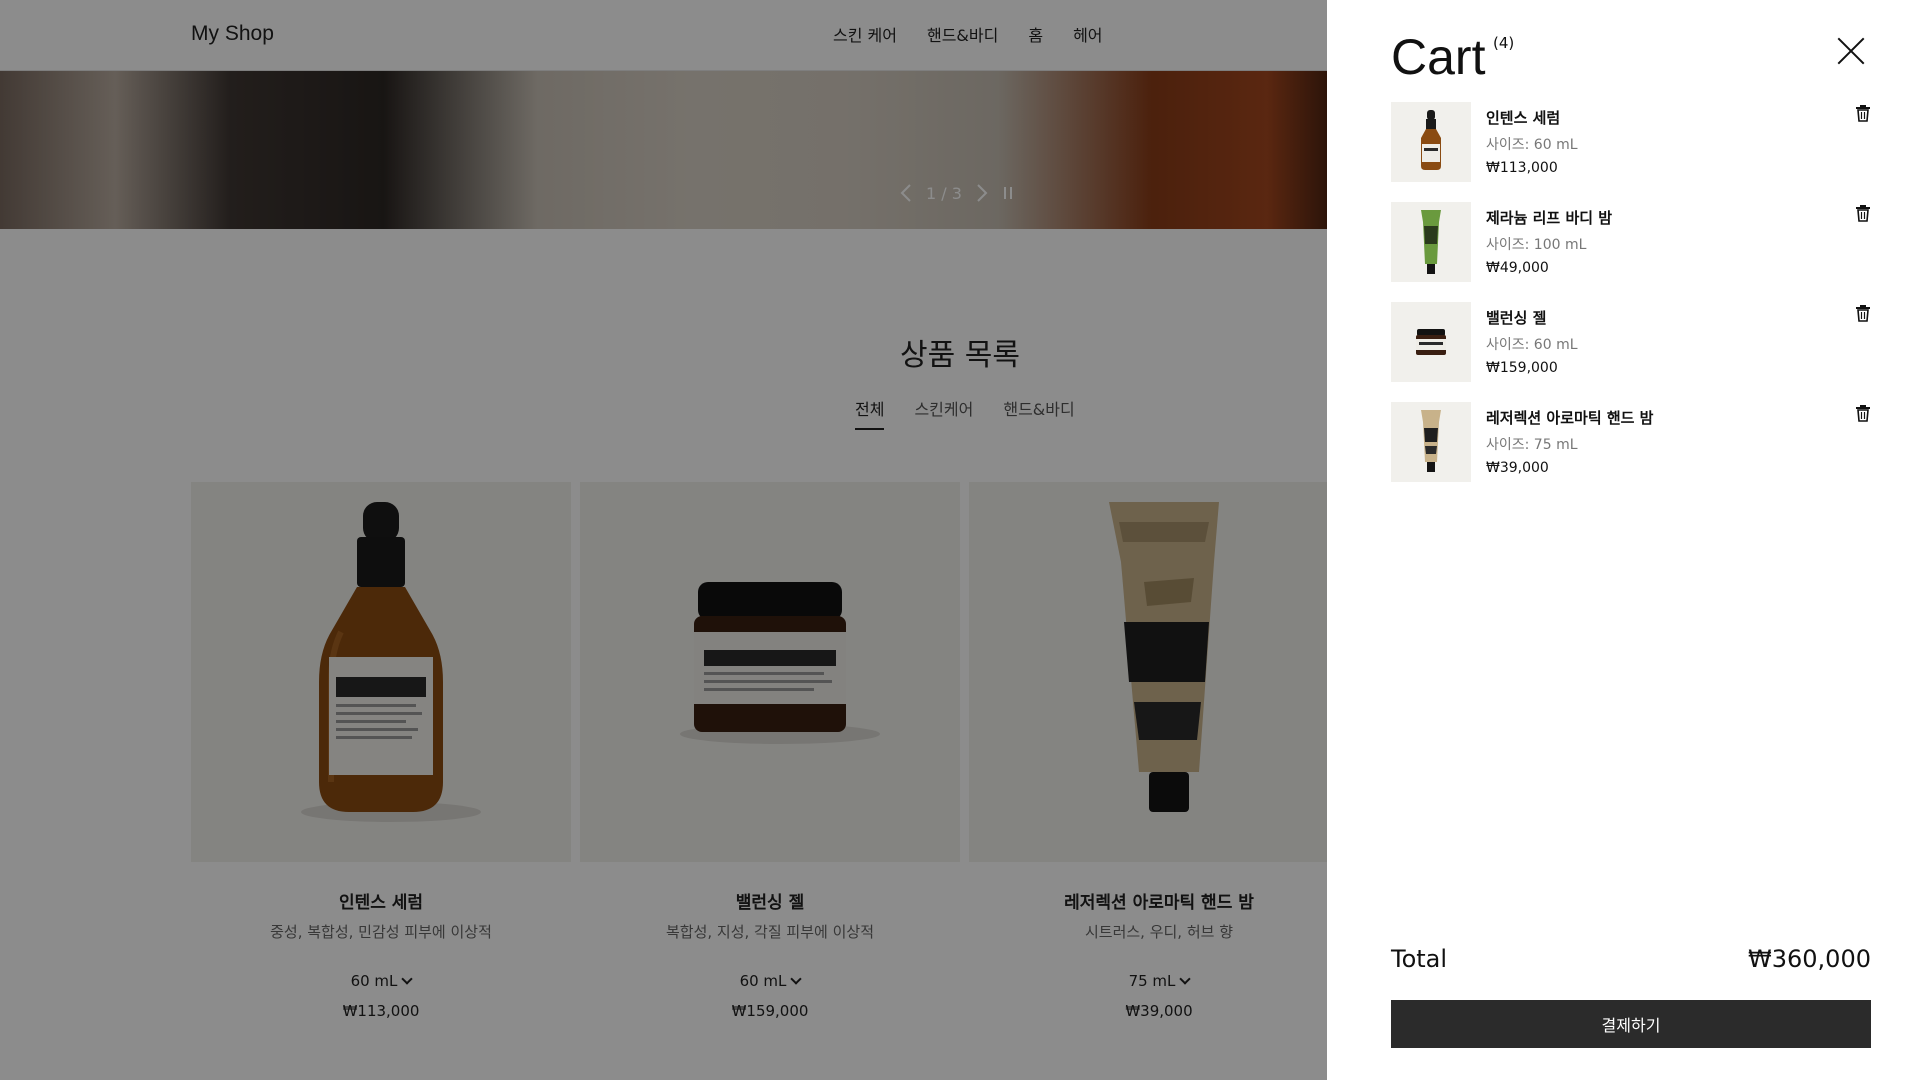 This screenshot has height=1080, width=1920. Describe the element at coordinates (1631, 152) in the screenshot. I see `cart-item: 인텐스 세럼 사이즈: 60 mL ₩113,000` at that location.